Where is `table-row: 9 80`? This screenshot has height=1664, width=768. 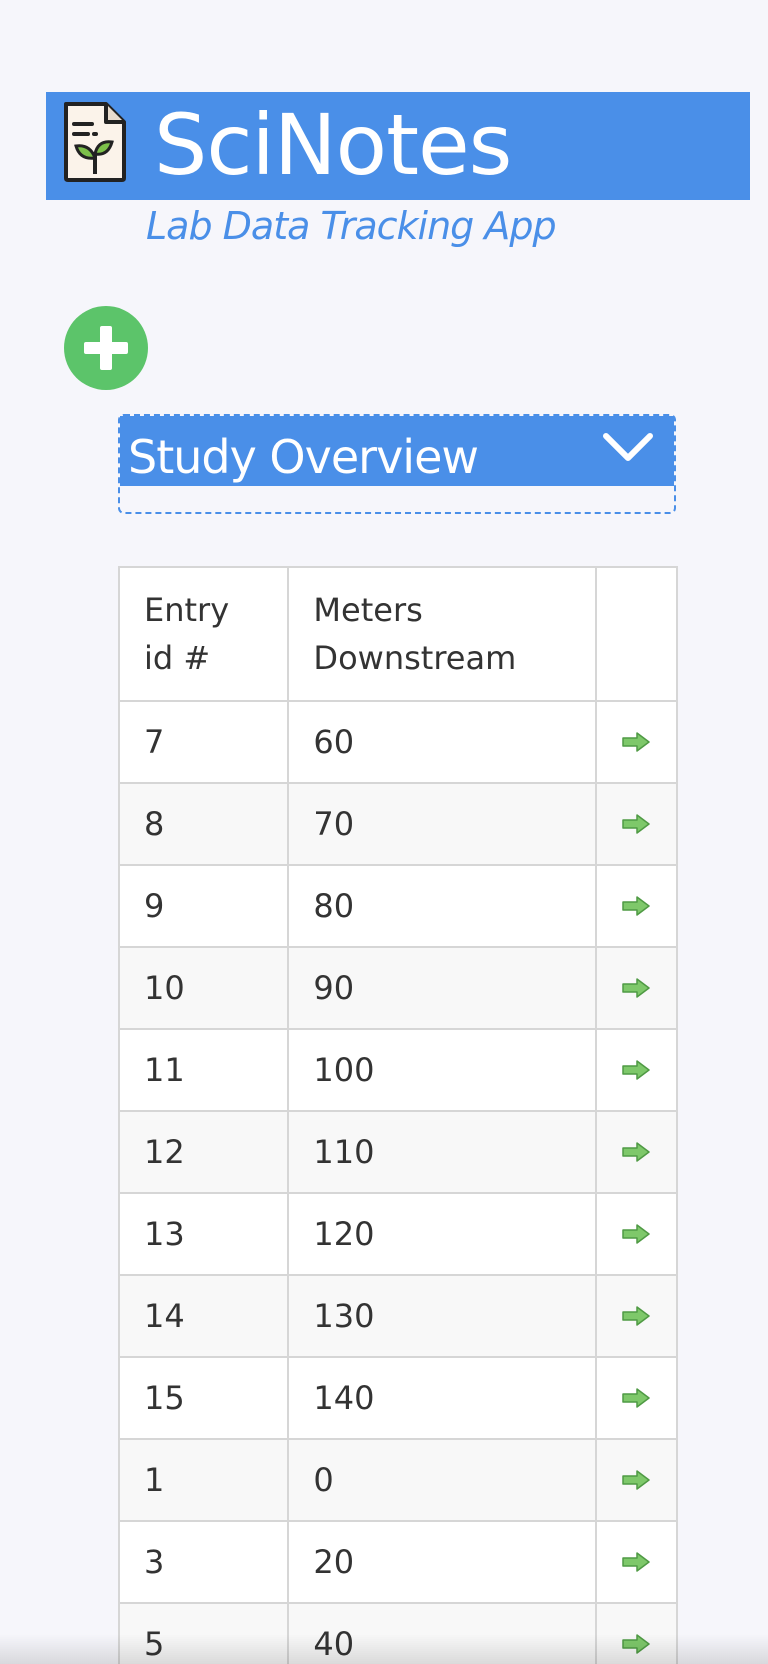 table-row: 9 80 is located at coordinates (398, 906).